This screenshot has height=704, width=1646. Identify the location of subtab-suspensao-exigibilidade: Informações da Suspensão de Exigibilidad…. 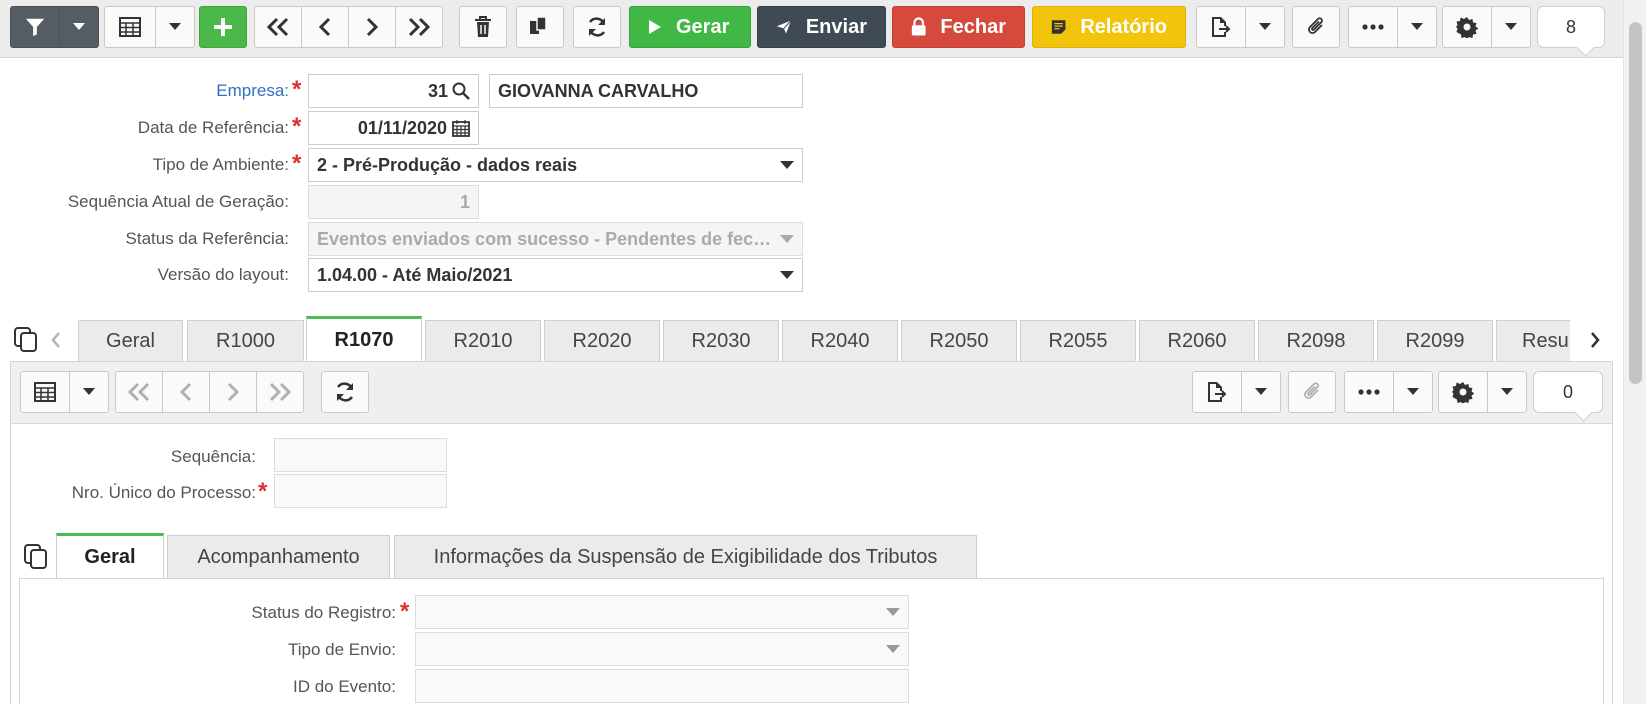
(685, 557).